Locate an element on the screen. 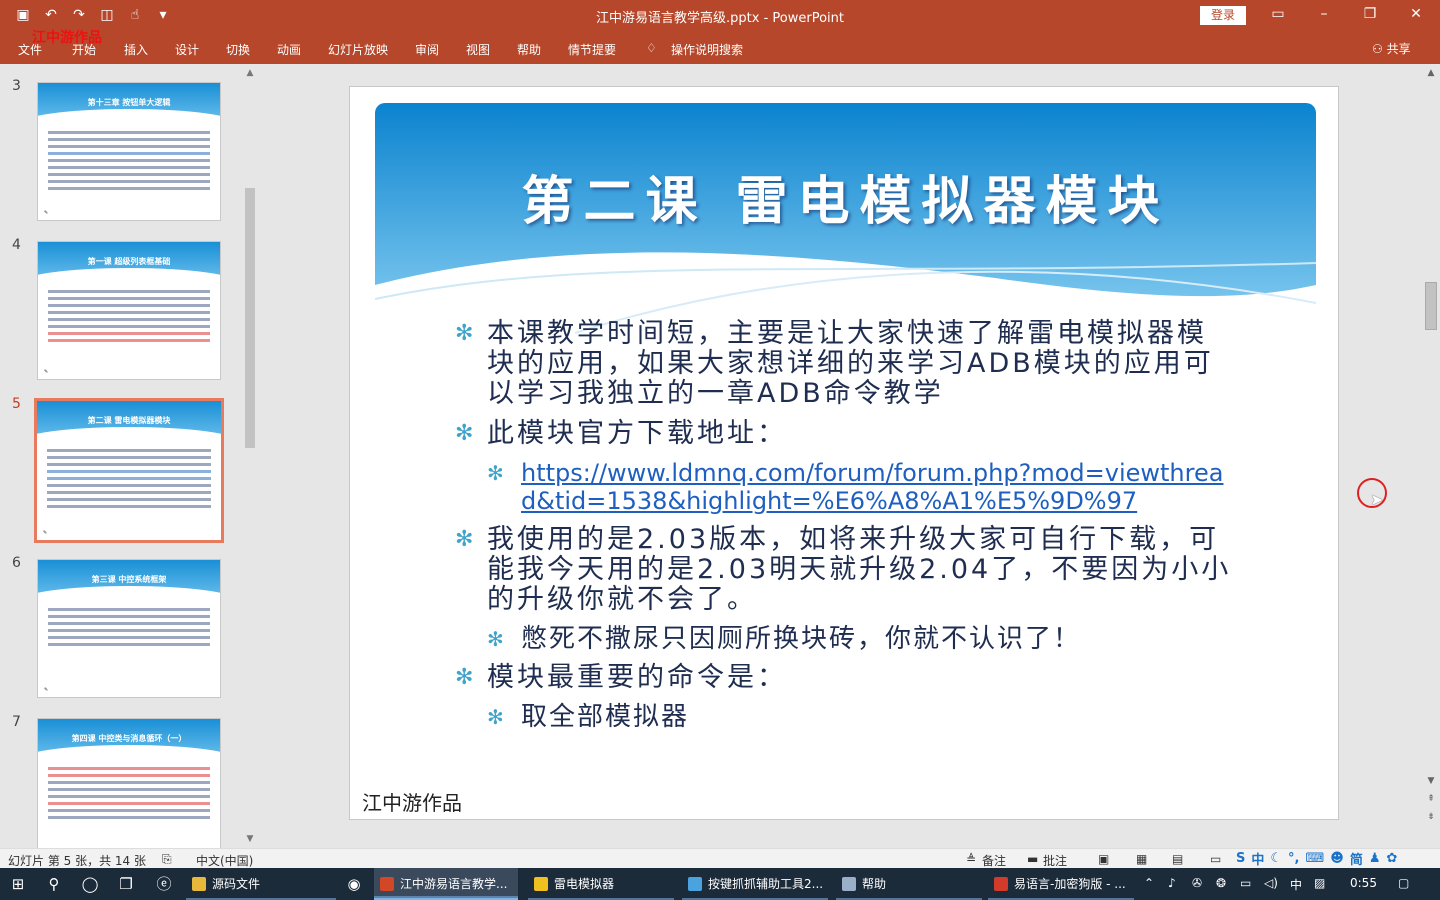  normal-view-icon: ▣ is located at coordinates (1103, 859).